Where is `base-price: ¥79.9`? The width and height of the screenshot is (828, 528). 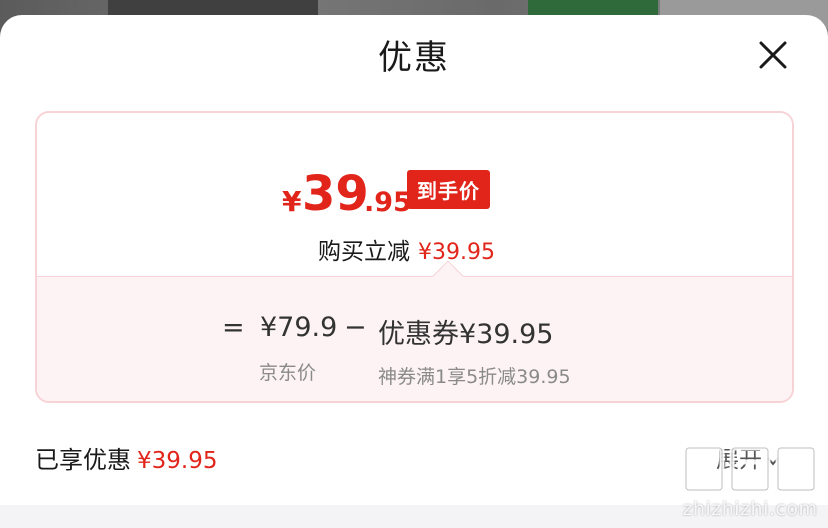
base-price: ¥79.9 is located at coordinates (299, 327).